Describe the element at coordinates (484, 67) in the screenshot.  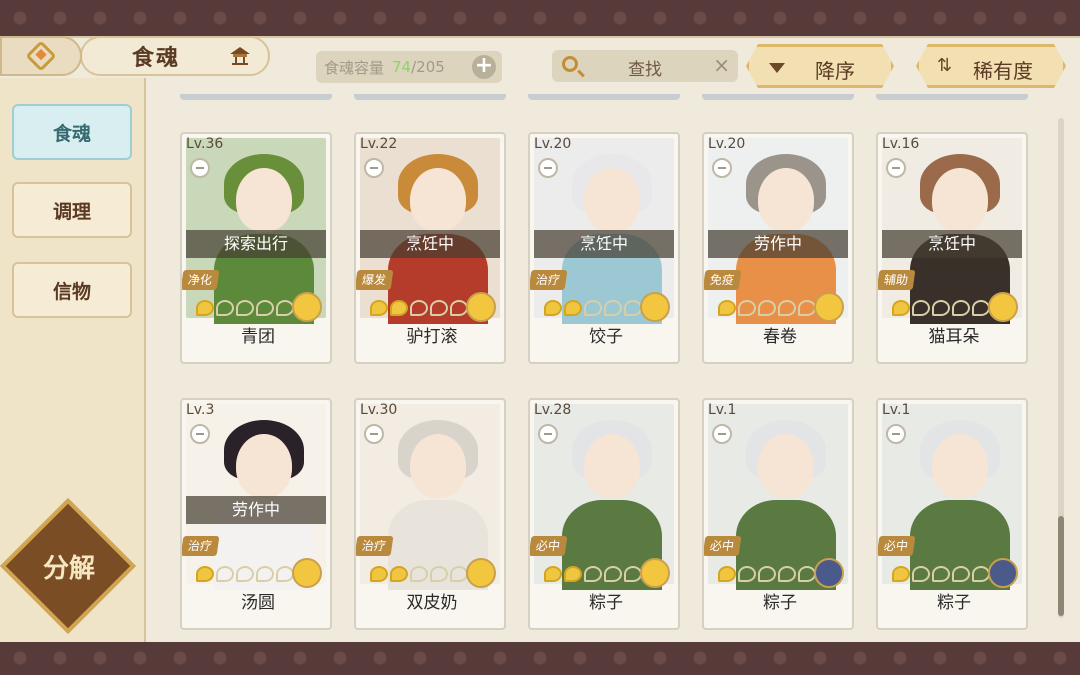
I see `add-capacity-button: +` at that location.